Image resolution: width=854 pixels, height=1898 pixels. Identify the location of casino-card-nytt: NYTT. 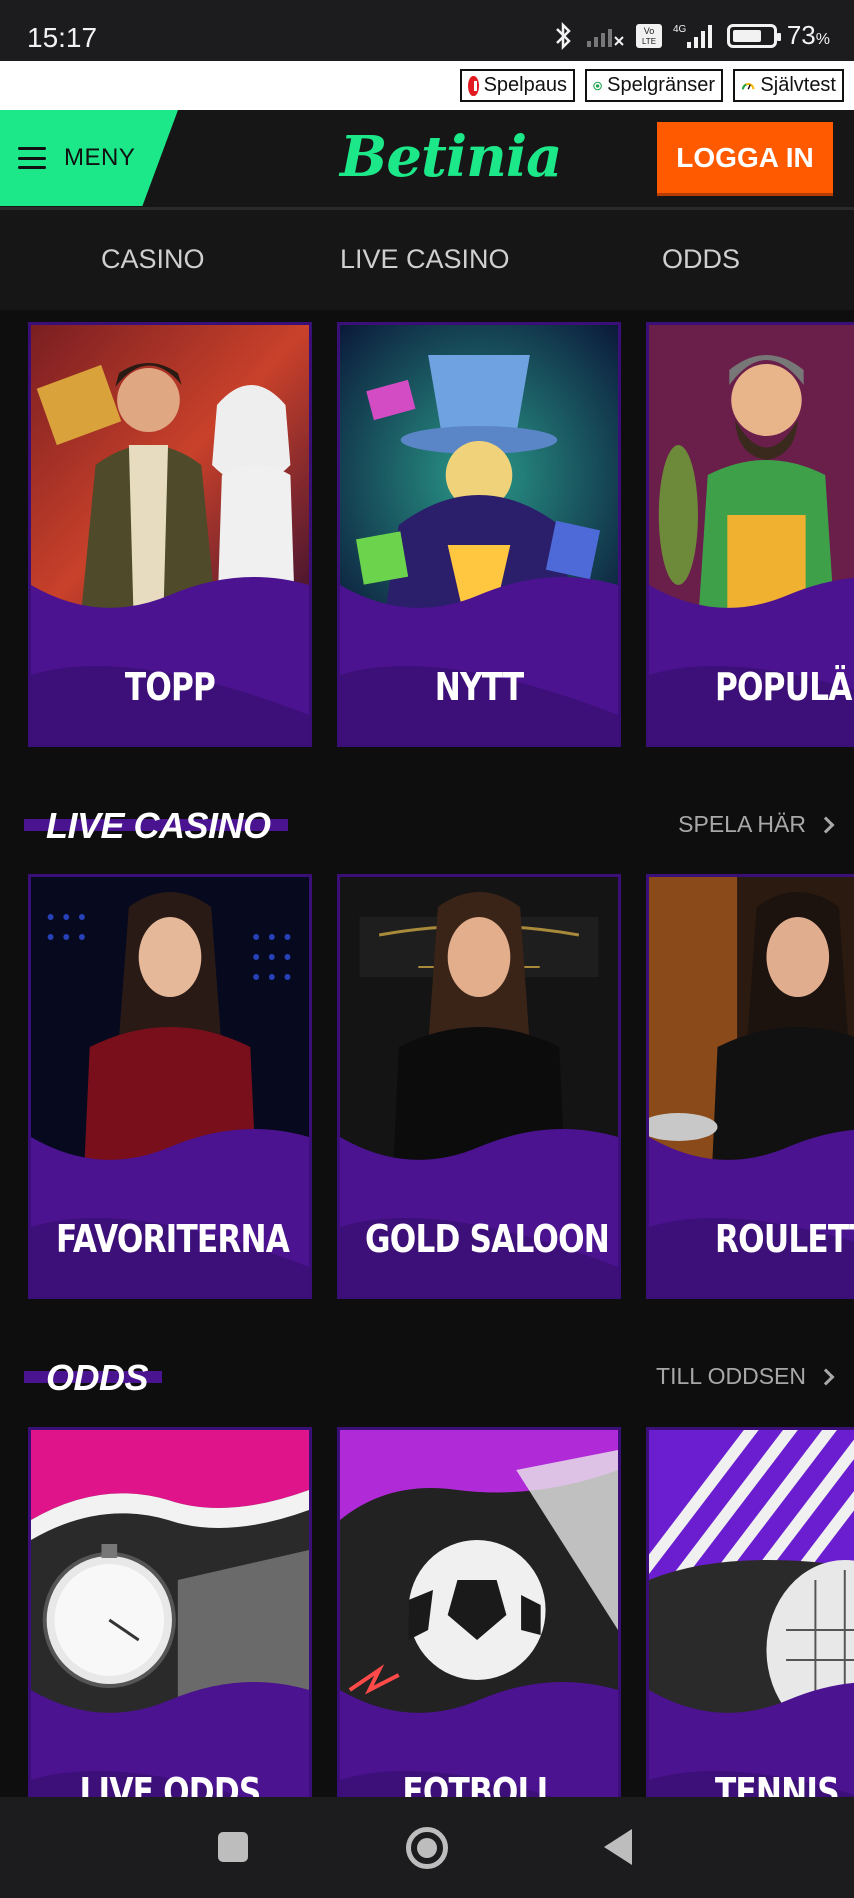
(479, 534).